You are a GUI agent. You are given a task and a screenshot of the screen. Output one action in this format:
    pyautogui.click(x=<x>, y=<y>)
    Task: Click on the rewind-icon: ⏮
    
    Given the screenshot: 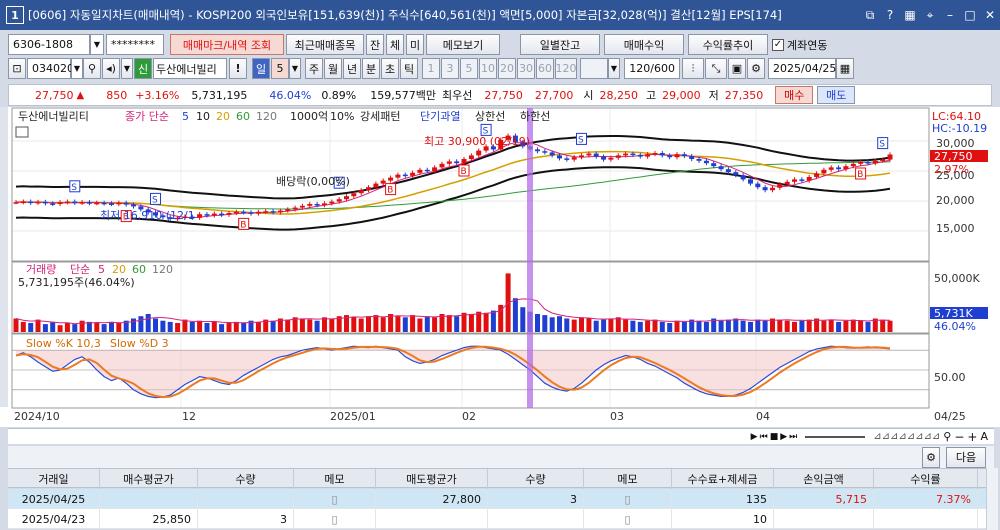 What is the action you would take?
    pyautogui.click(x=764, y=437)
    